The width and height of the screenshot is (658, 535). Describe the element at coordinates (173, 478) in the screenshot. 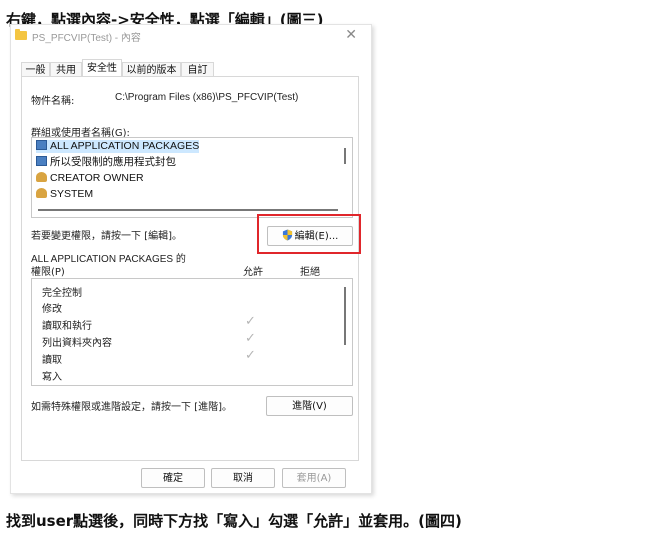

I see `ok-button: 確定` at that location.